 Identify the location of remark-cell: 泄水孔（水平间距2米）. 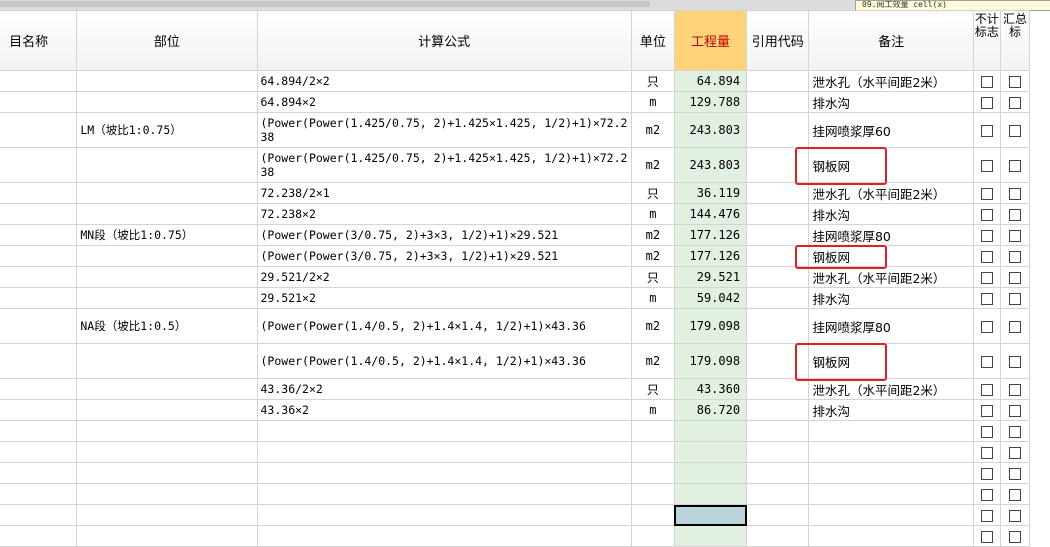
(891, 193).